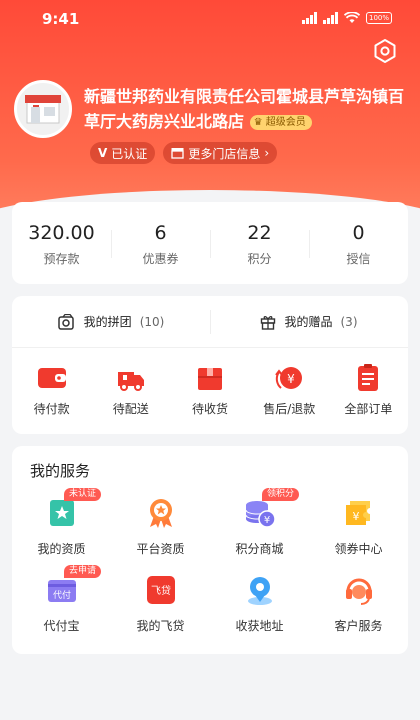 The image size is (420, 720). What do you see at coordinates (379, 18) in the screenshot?
I see `battery-icon: 100%` at bounding box center [379, 18].